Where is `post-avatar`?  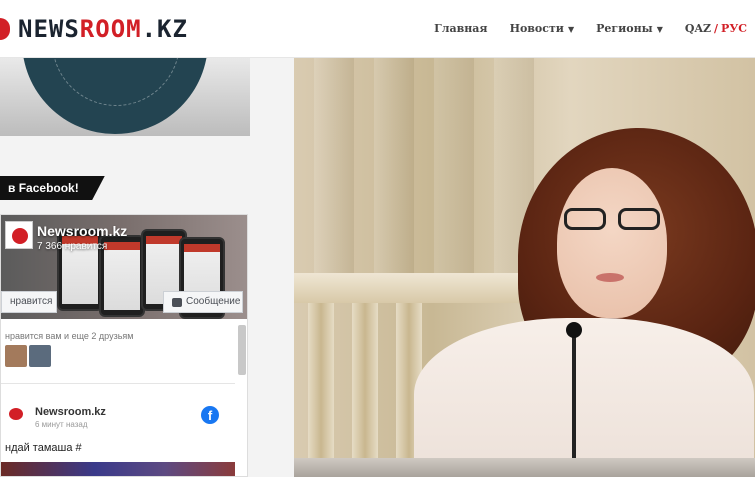 post-avatar is located at coordinates (17, 414).